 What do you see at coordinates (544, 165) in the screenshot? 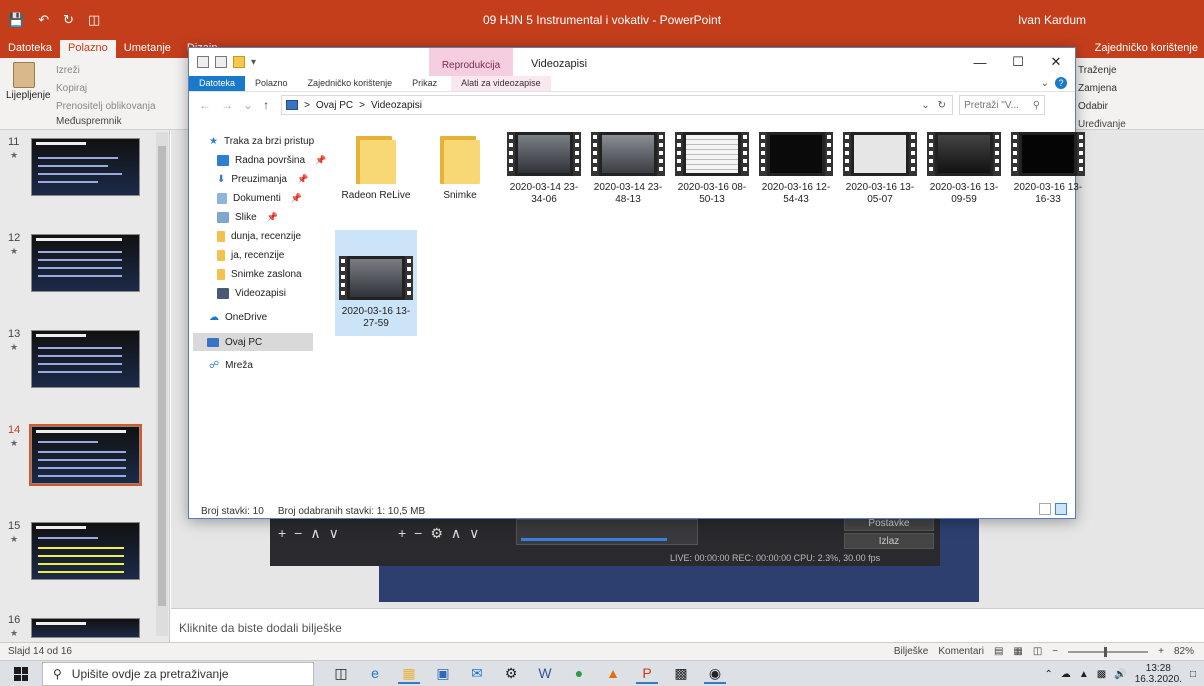
I see `video-item: 2020-03-14 23-34-06` at bounding box center [544, 165].